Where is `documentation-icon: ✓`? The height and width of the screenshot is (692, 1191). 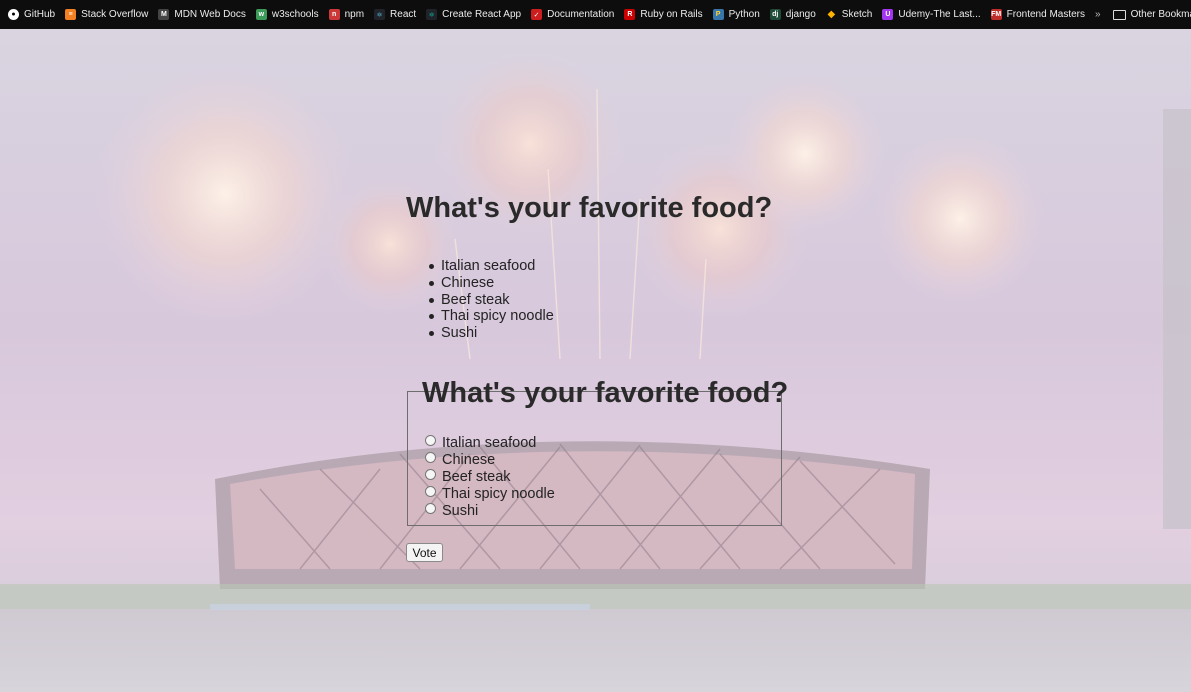 documentation-icon: ✓ is located at coordinates (537, 14).